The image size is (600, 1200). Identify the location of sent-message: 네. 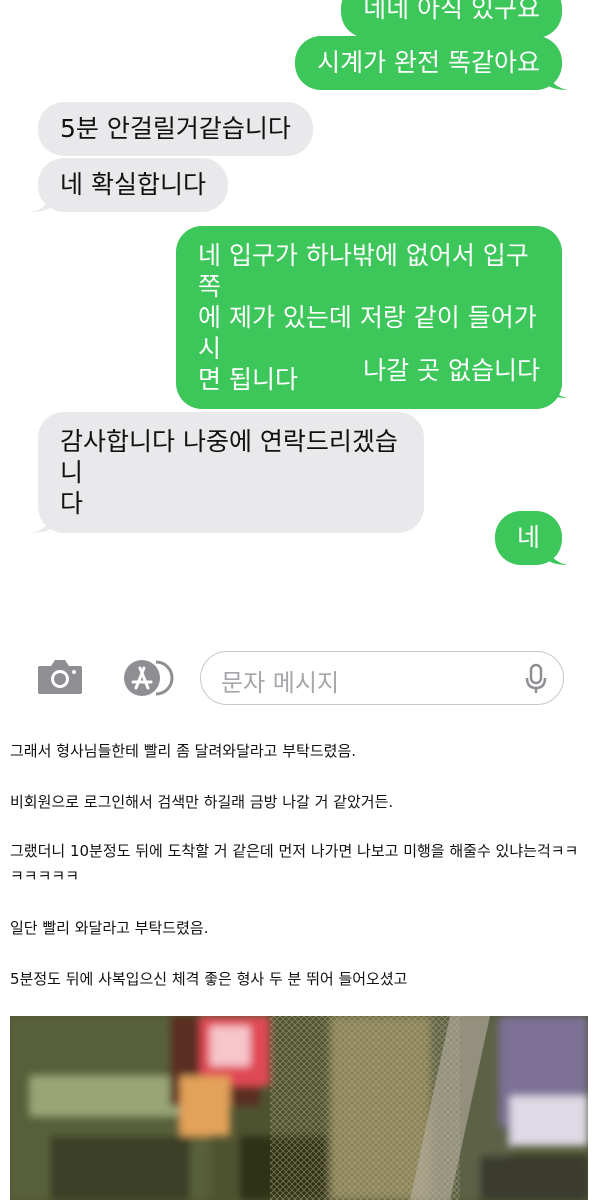
(531, 538).